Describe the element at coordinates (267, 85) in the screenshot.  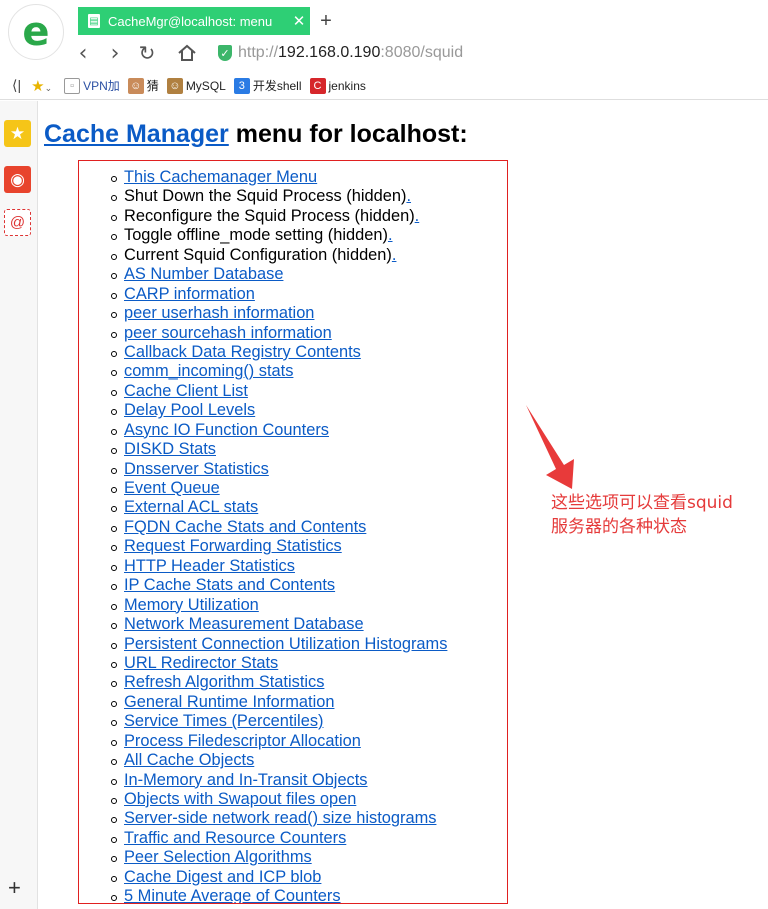
I see `bookmark-item: 3 开发shell` at that location.